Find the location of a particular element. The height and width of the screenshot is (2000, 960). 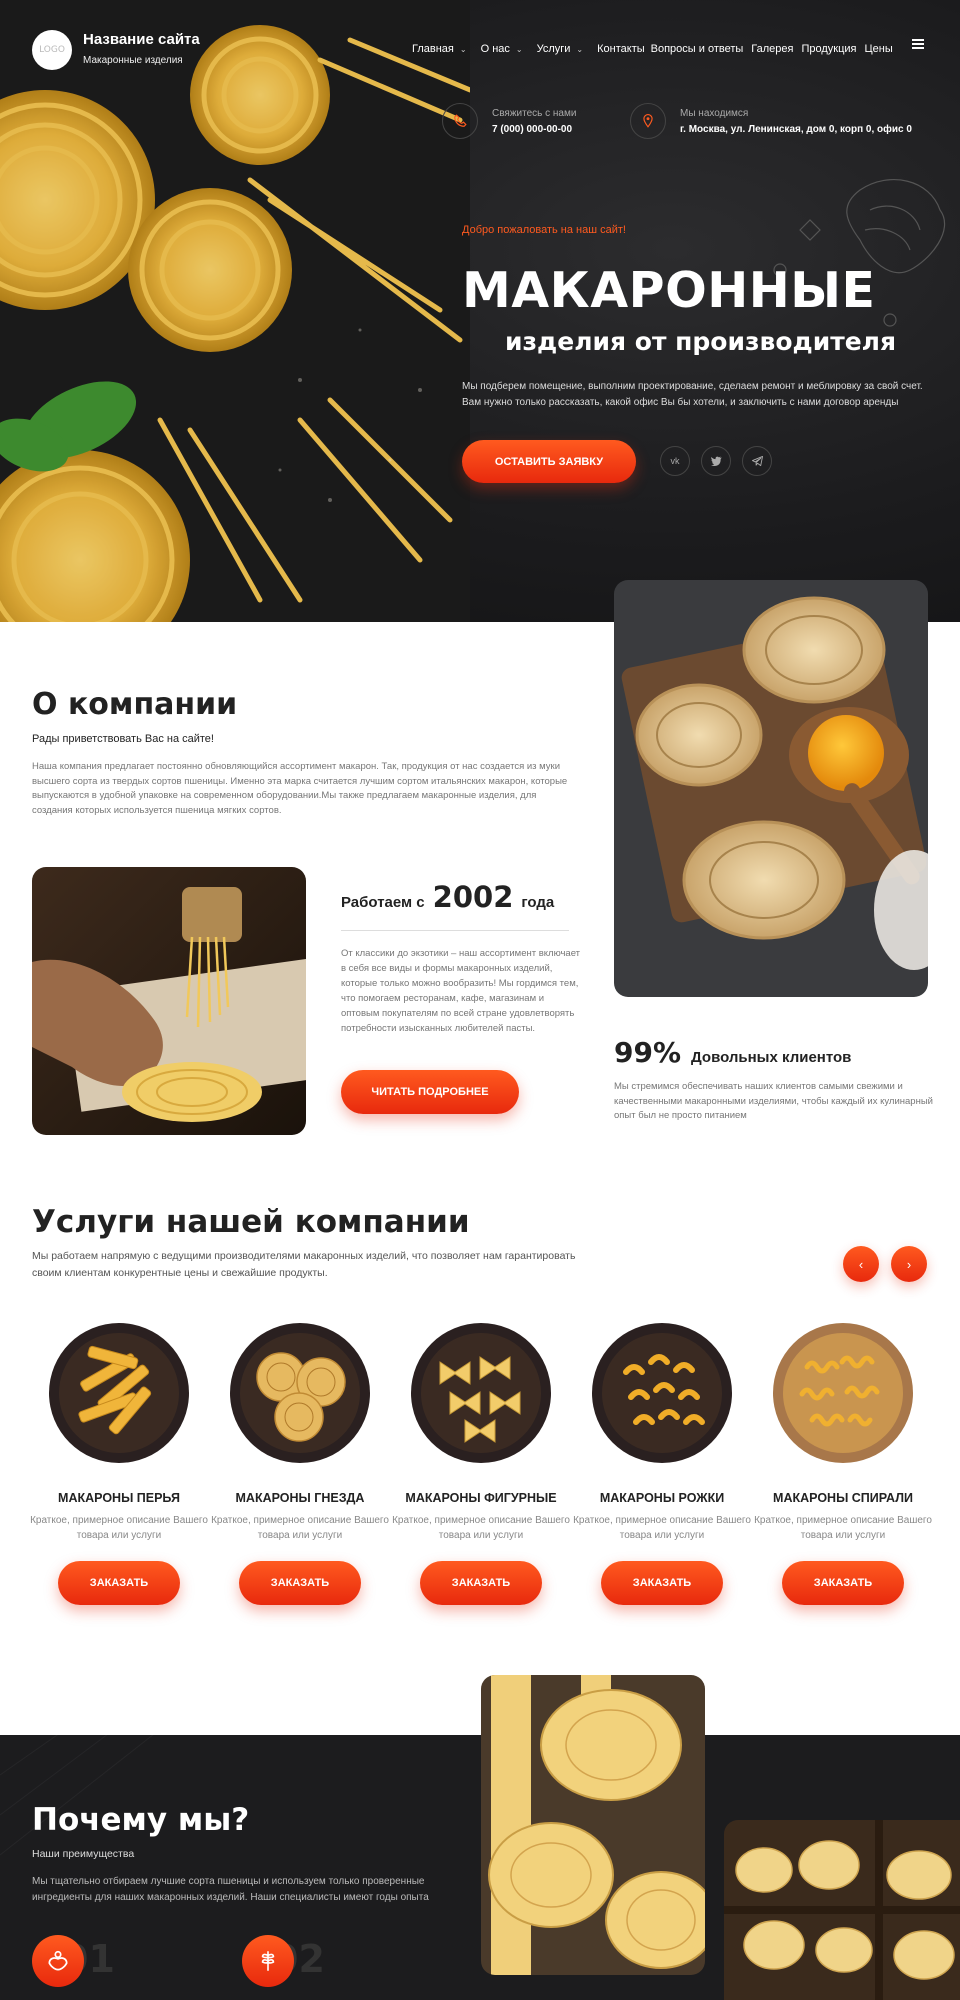

hero-title-line2: изделия от производителя is located at coordinates (701, 341).